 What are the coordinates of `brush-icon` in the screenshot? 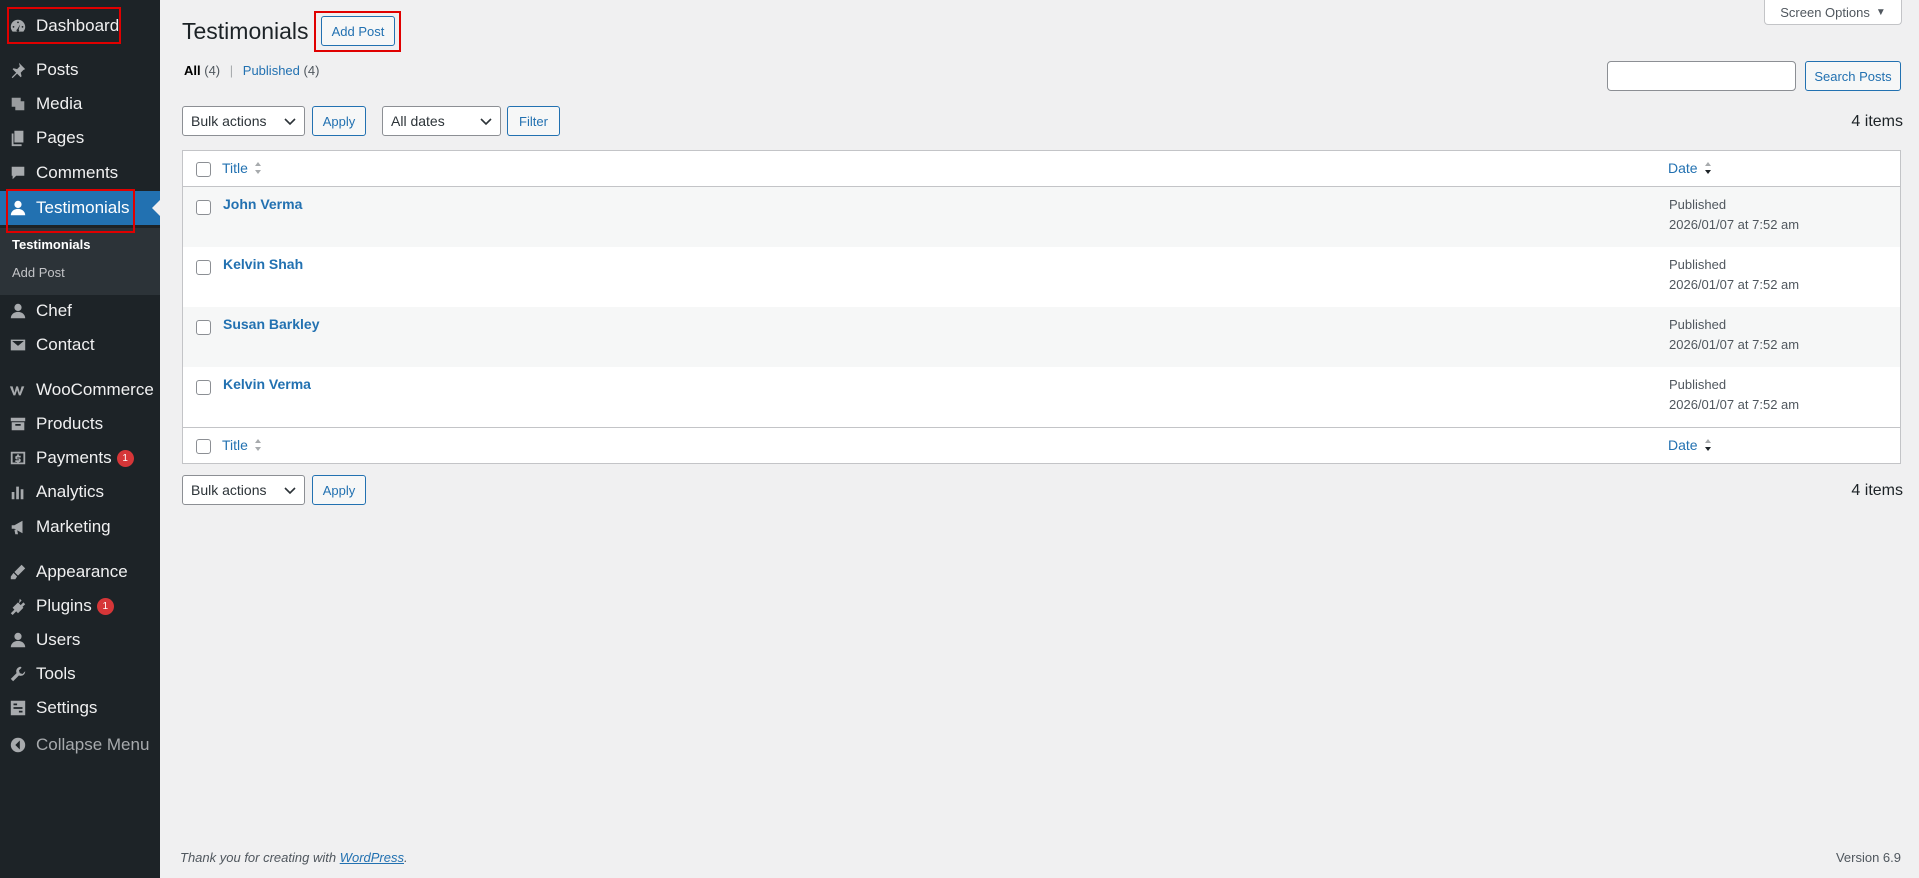 It's located at (18, 572).